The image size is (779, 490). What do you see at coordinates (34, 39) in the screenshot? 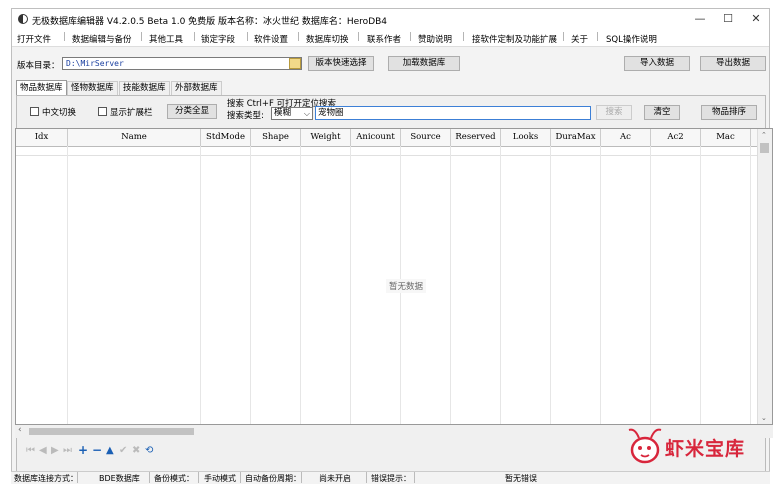
I see `menu-open-file: 打开文件` at bounding box center [34, 39].